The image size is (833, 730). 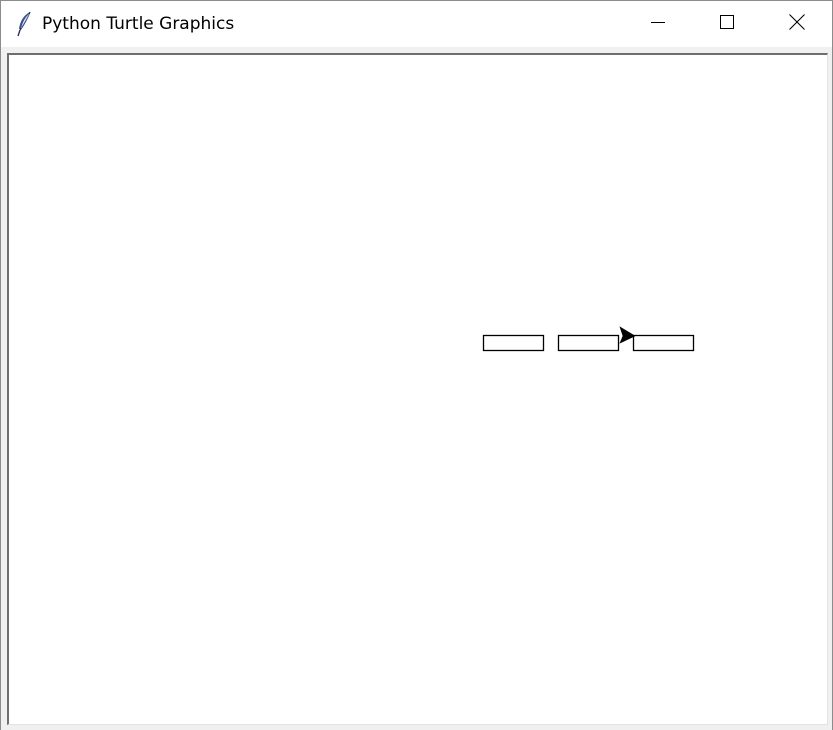 What do you see at coordinates (25, 24) in the screenshot?
I see `feather-icon` at bounding box center [25, 24].